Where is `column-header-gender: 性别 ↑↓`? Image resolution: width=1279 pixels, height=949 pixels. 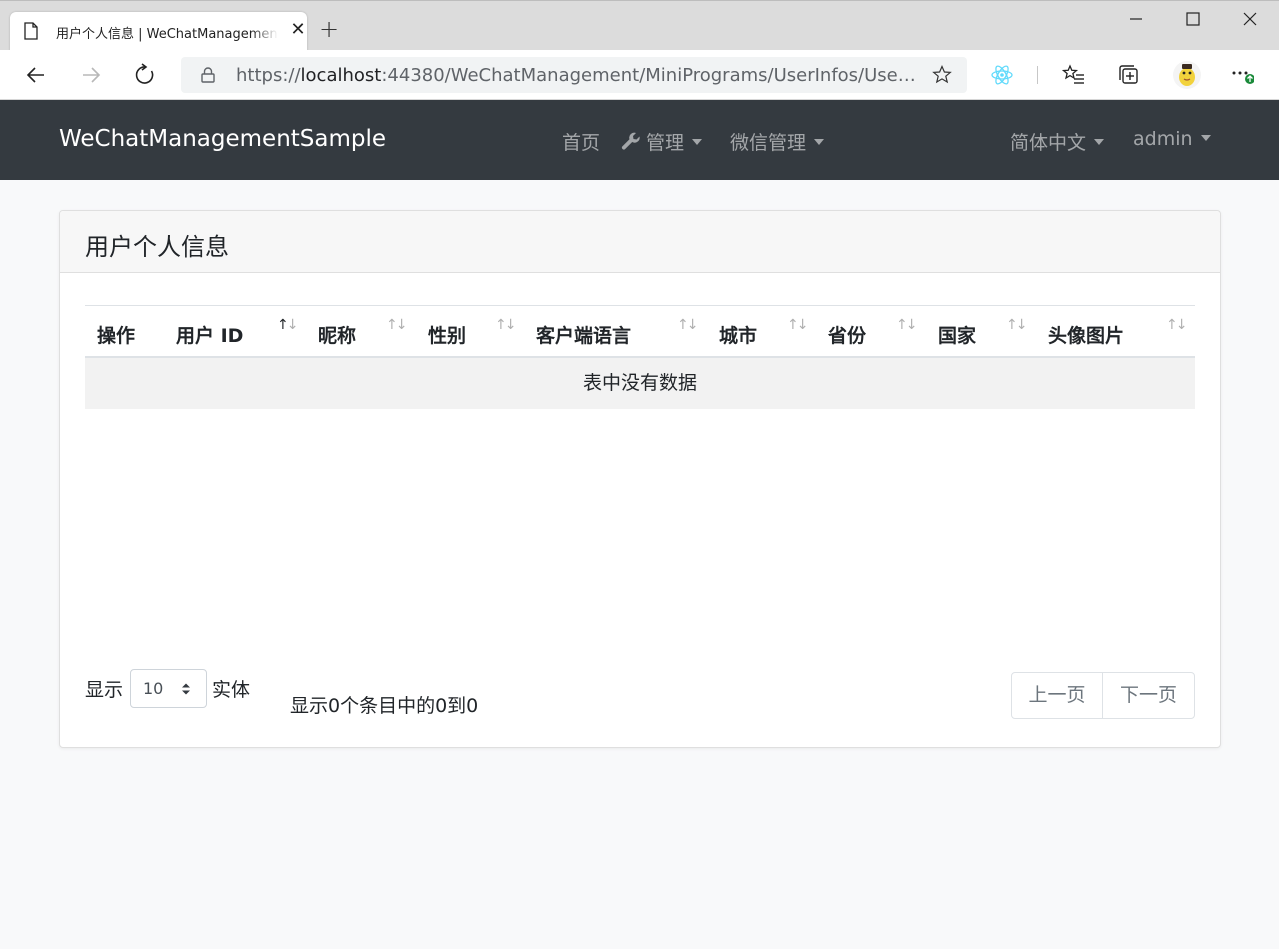 column-header-gender: 性别 ↑↓ is located at coordinates (470, 331).